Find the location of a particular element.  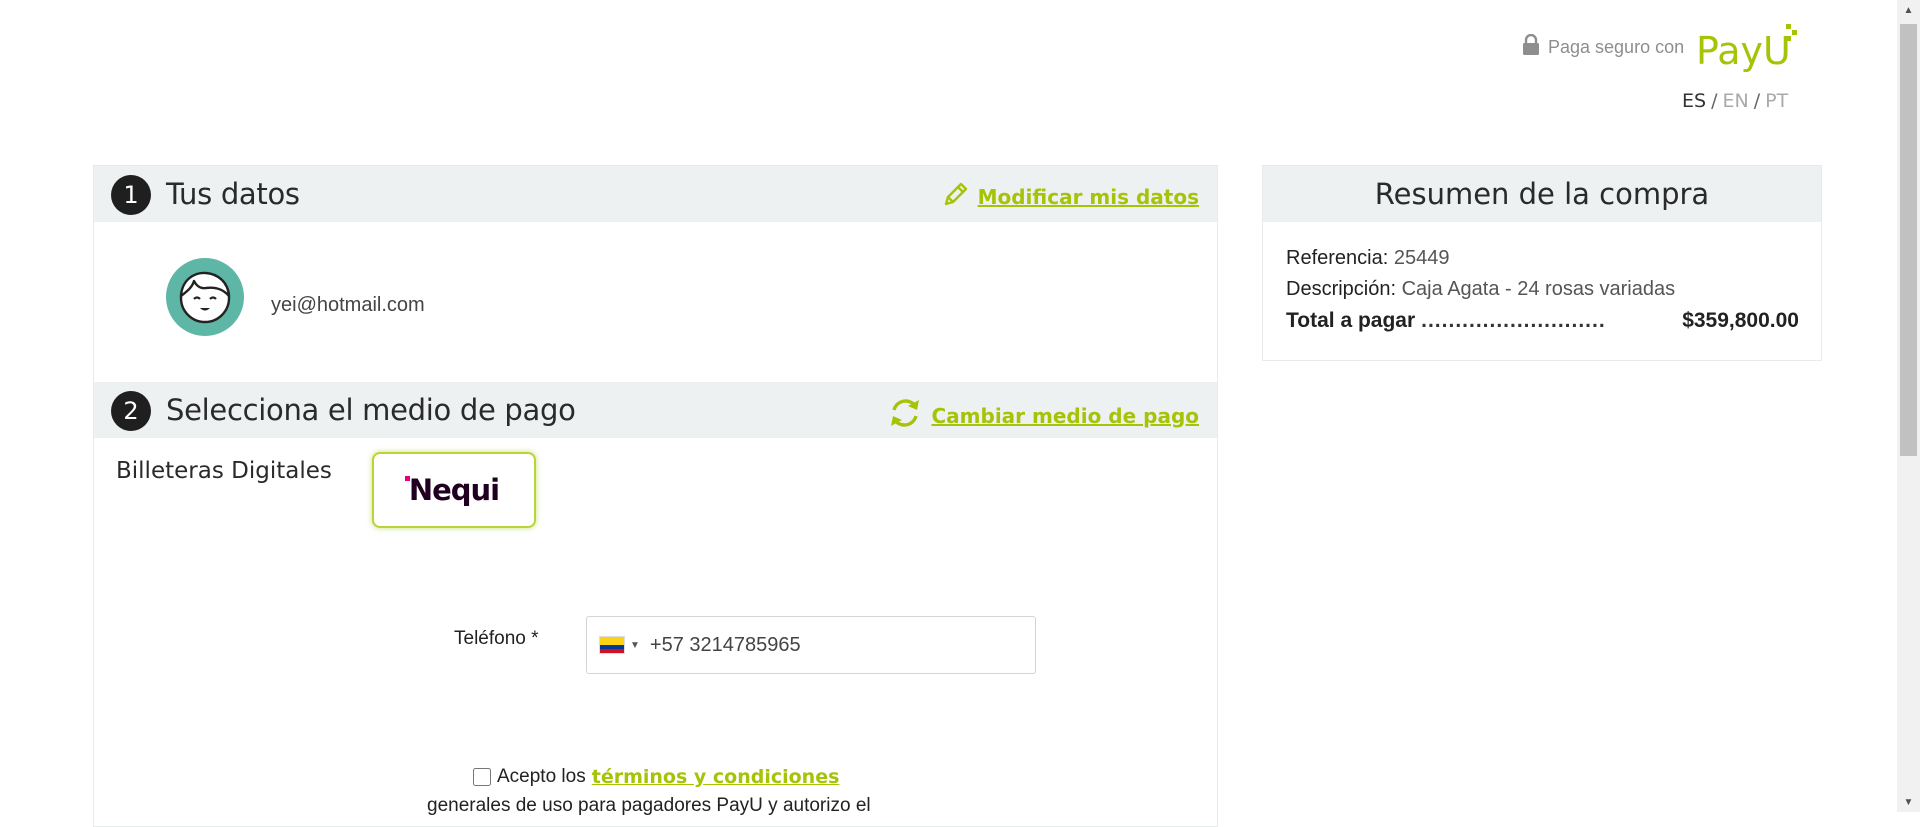

digital-wallets-label: Billeteras Digitales is located at coordinates (224, 471).